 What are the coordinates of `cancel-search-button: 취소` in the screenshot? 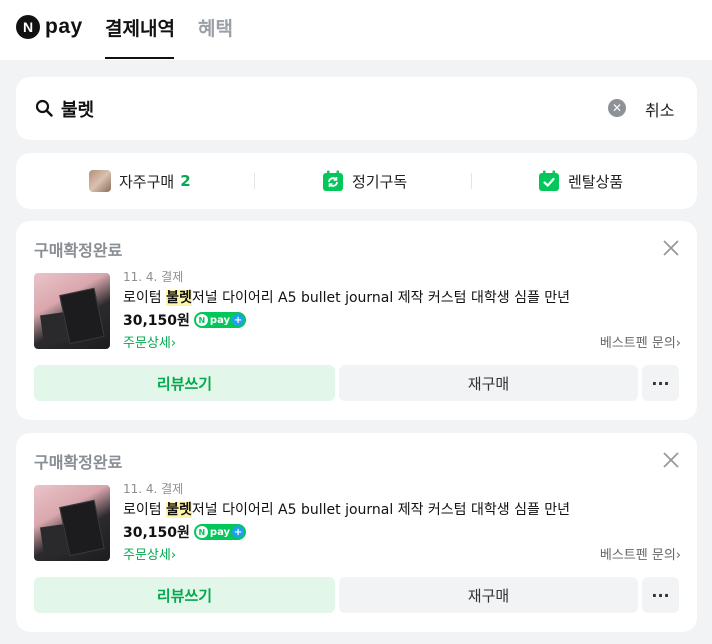 It's located at (659, 109).